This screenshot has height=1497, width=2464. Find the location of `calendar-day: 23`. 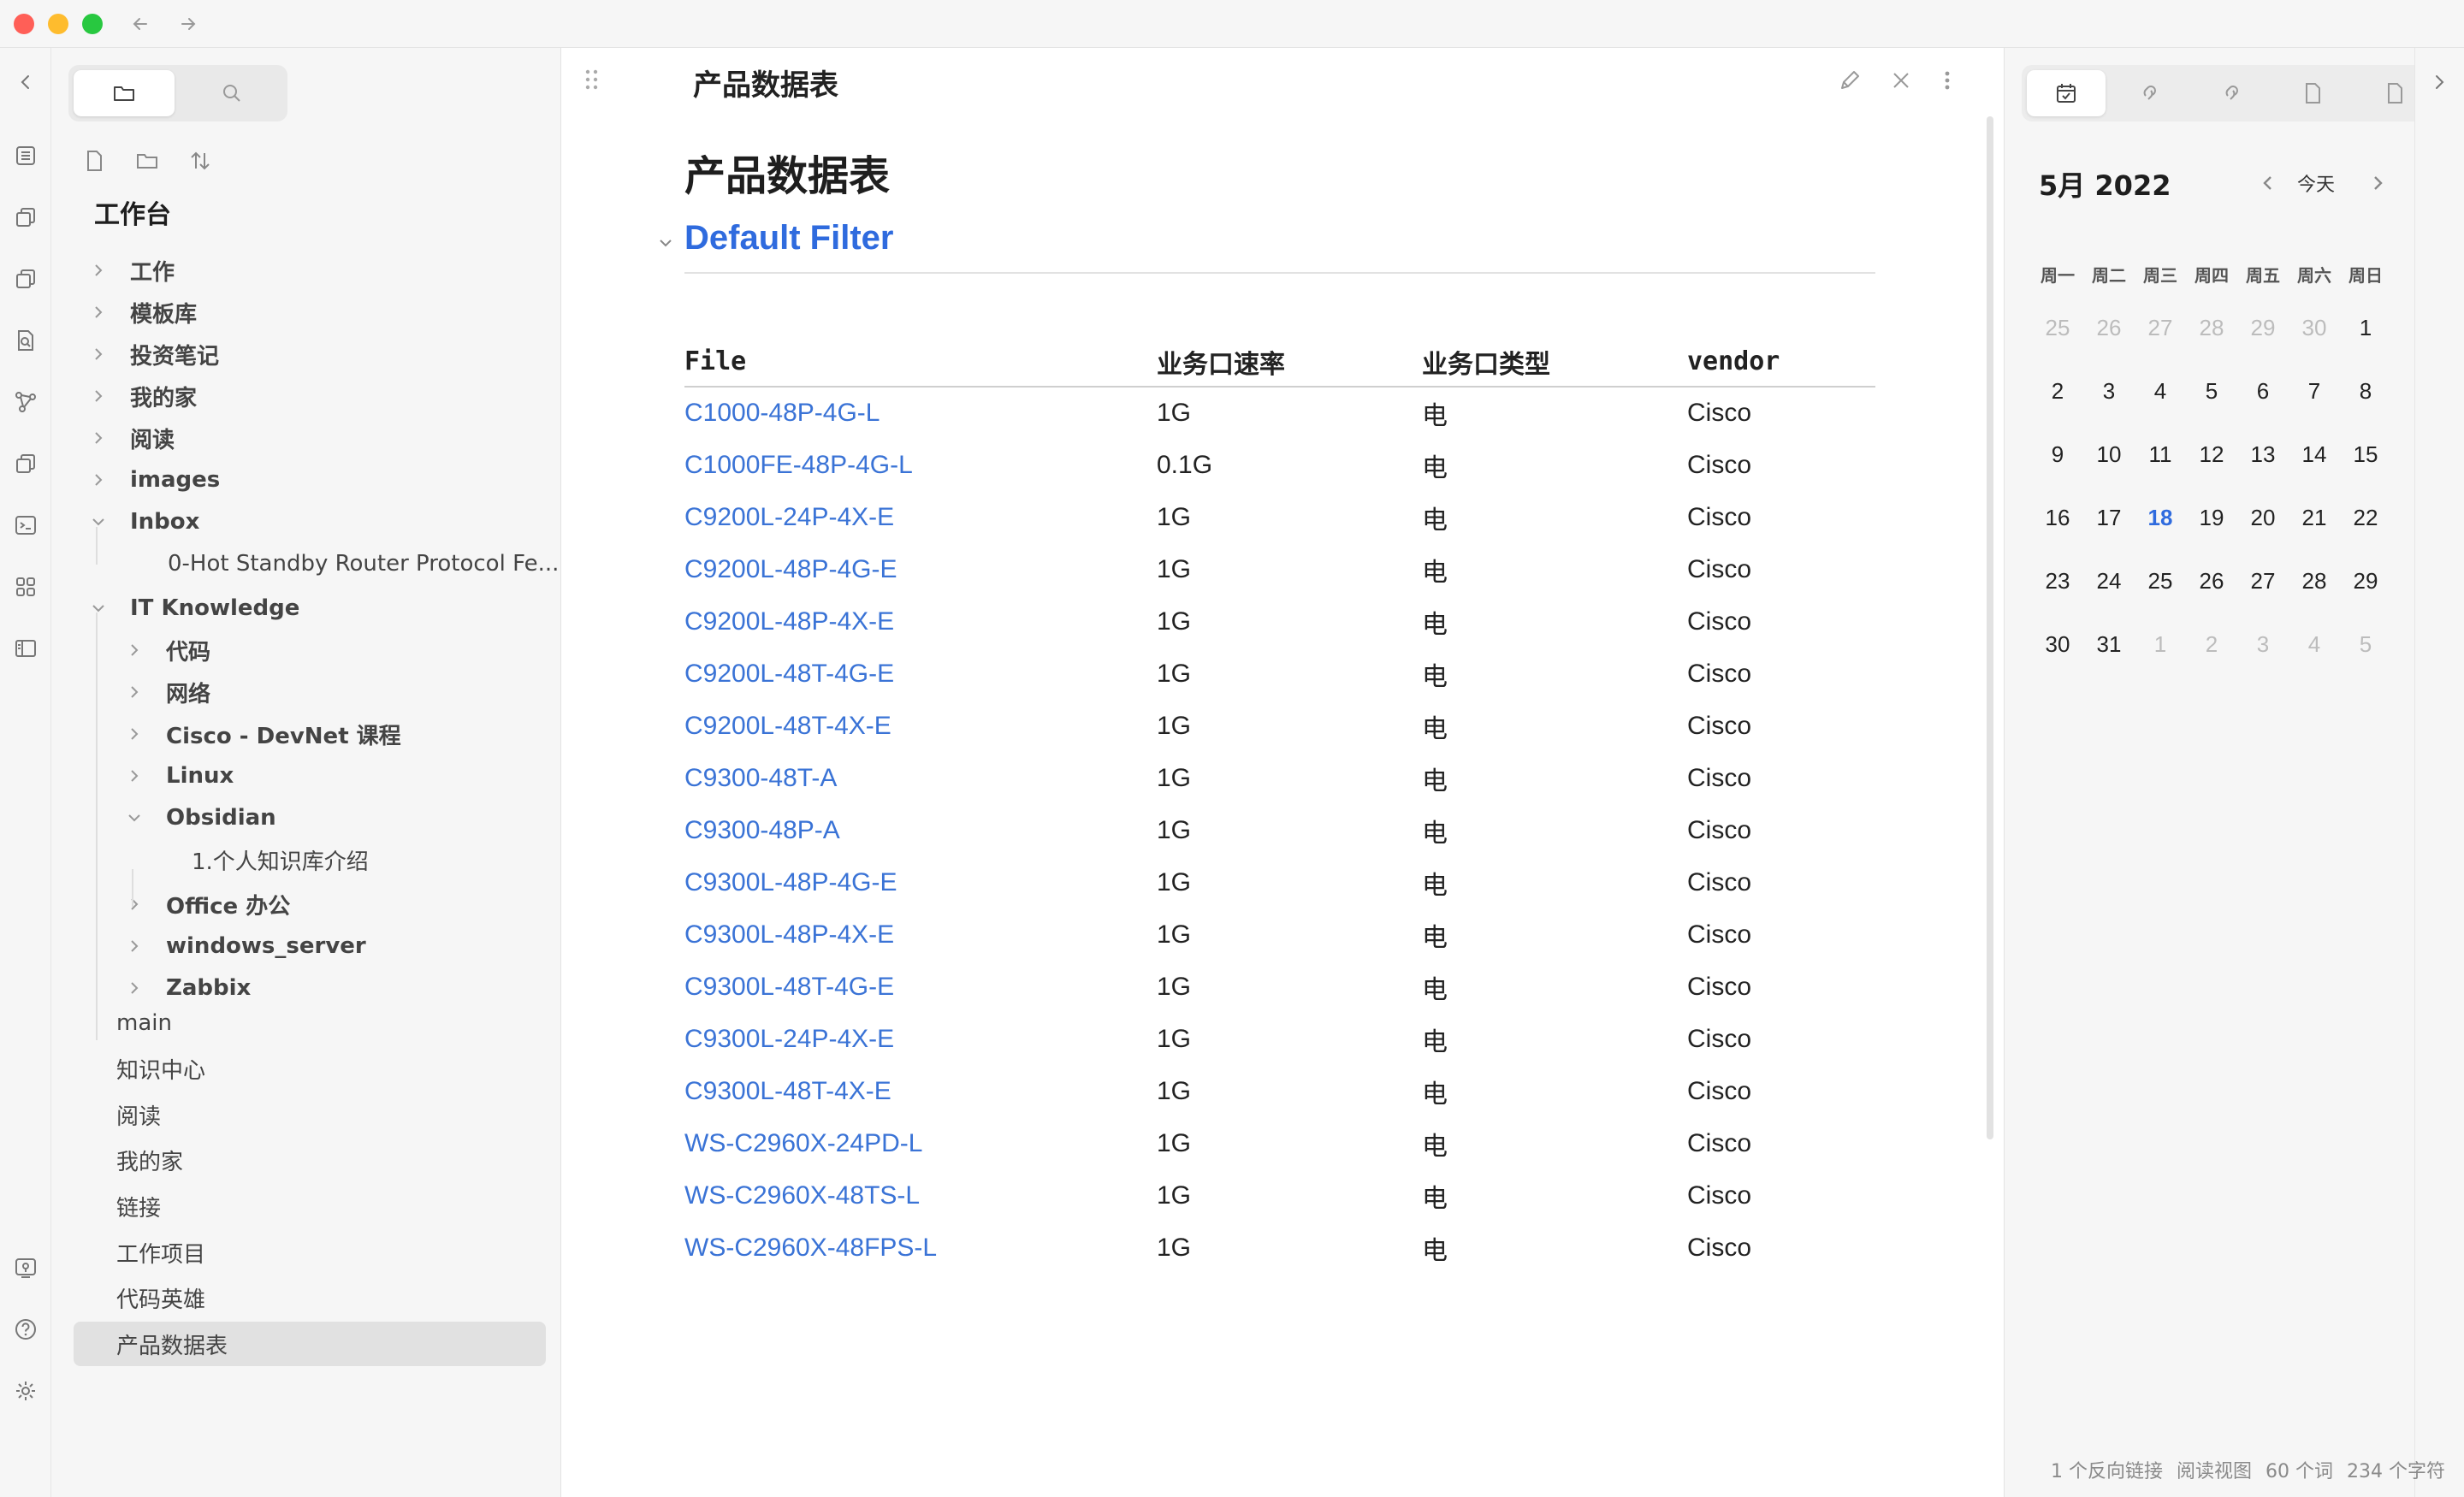

calendar-day: 23 is located at coordinates (2057, 581).